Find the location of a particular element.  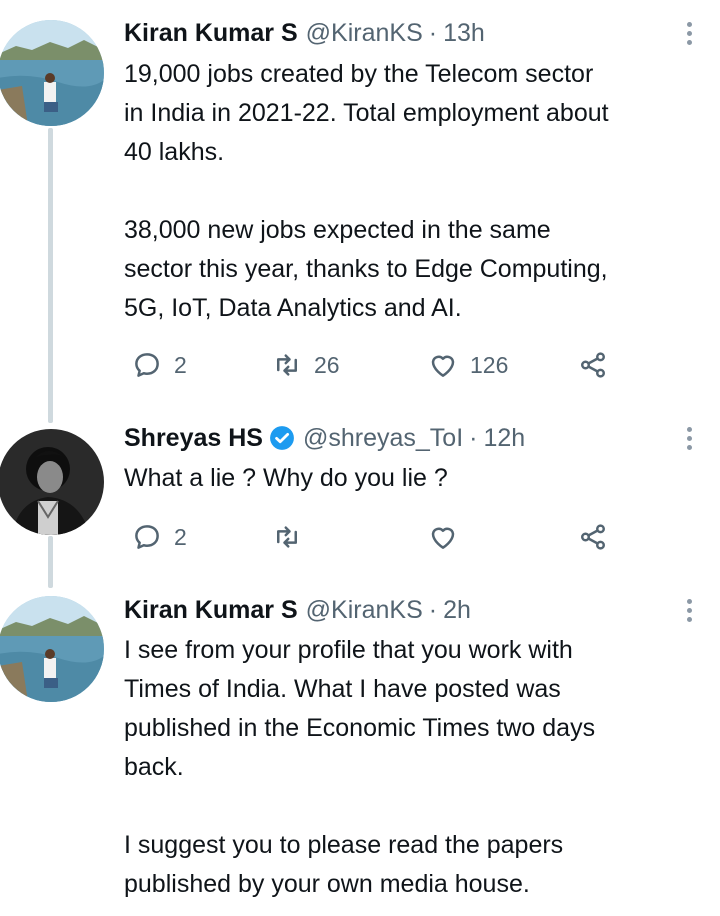

person-portrait-bw is located at coordinates (52, 482).